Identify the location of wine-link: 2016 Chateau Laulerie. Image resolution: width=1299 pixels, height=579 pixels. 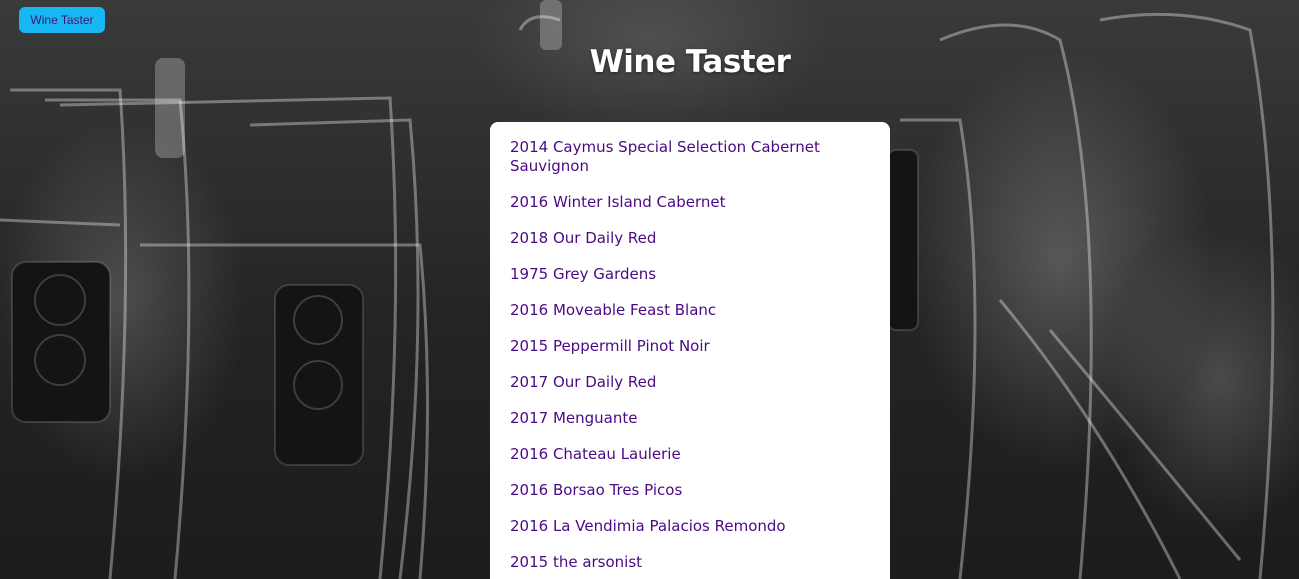
(595, 454).